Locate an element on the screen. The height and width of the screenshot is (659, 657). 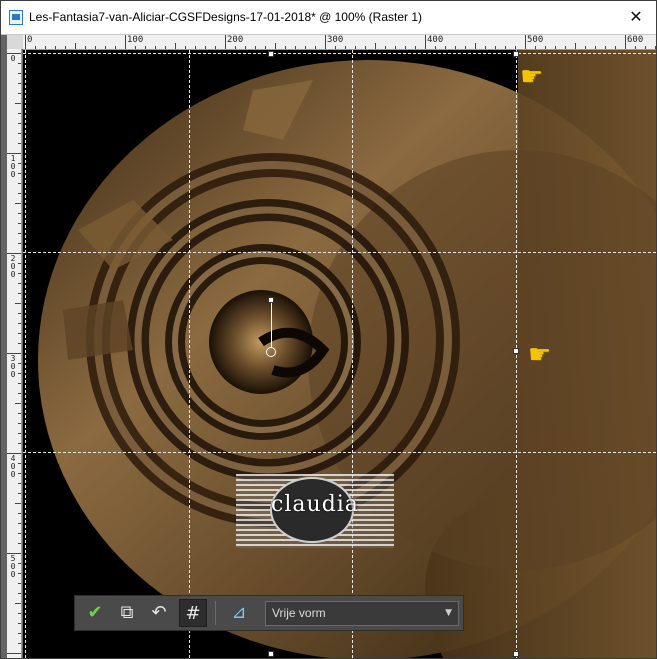
grid-icon: # is located at coordinates (193, 613).